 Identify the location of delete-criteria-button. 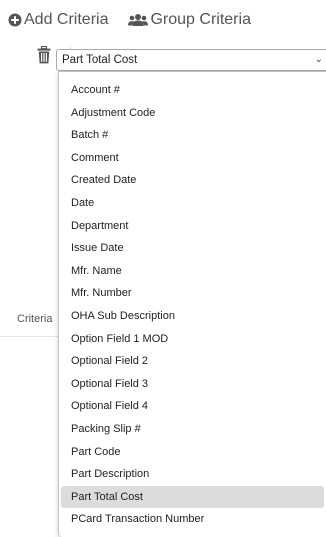
(44, 54).